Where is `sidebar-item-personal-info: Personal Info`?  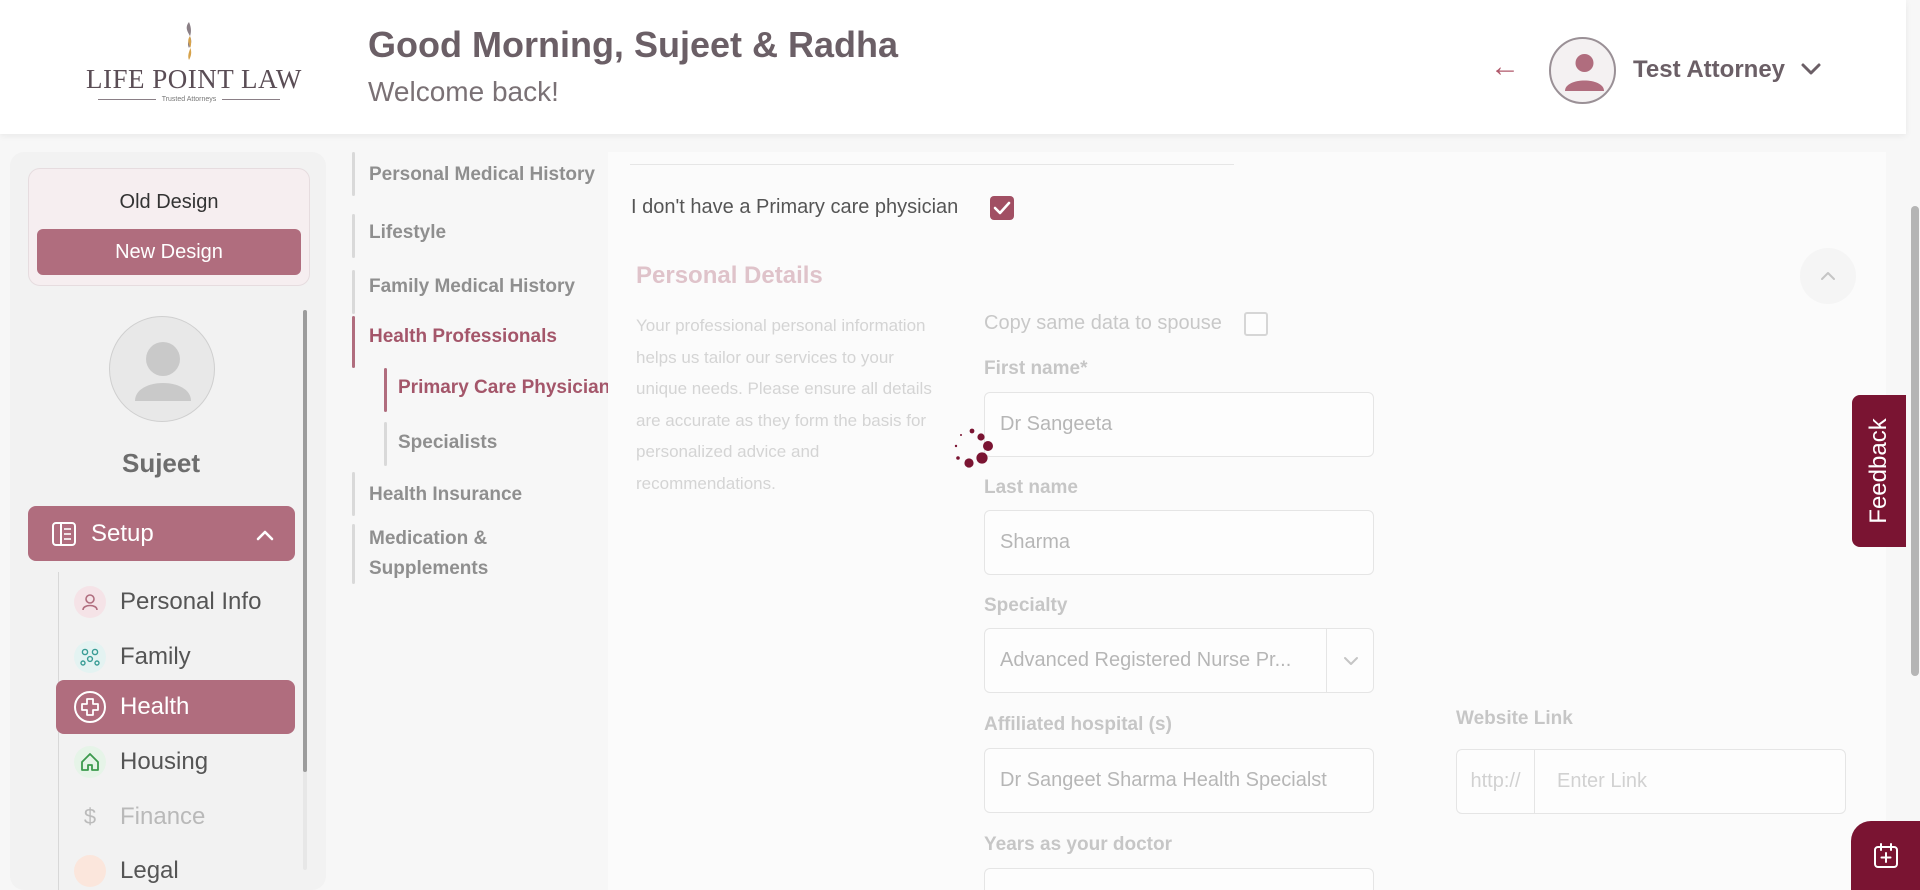 sidebar-item-personal-info: Personal Info is located at coordinates (175, 602).